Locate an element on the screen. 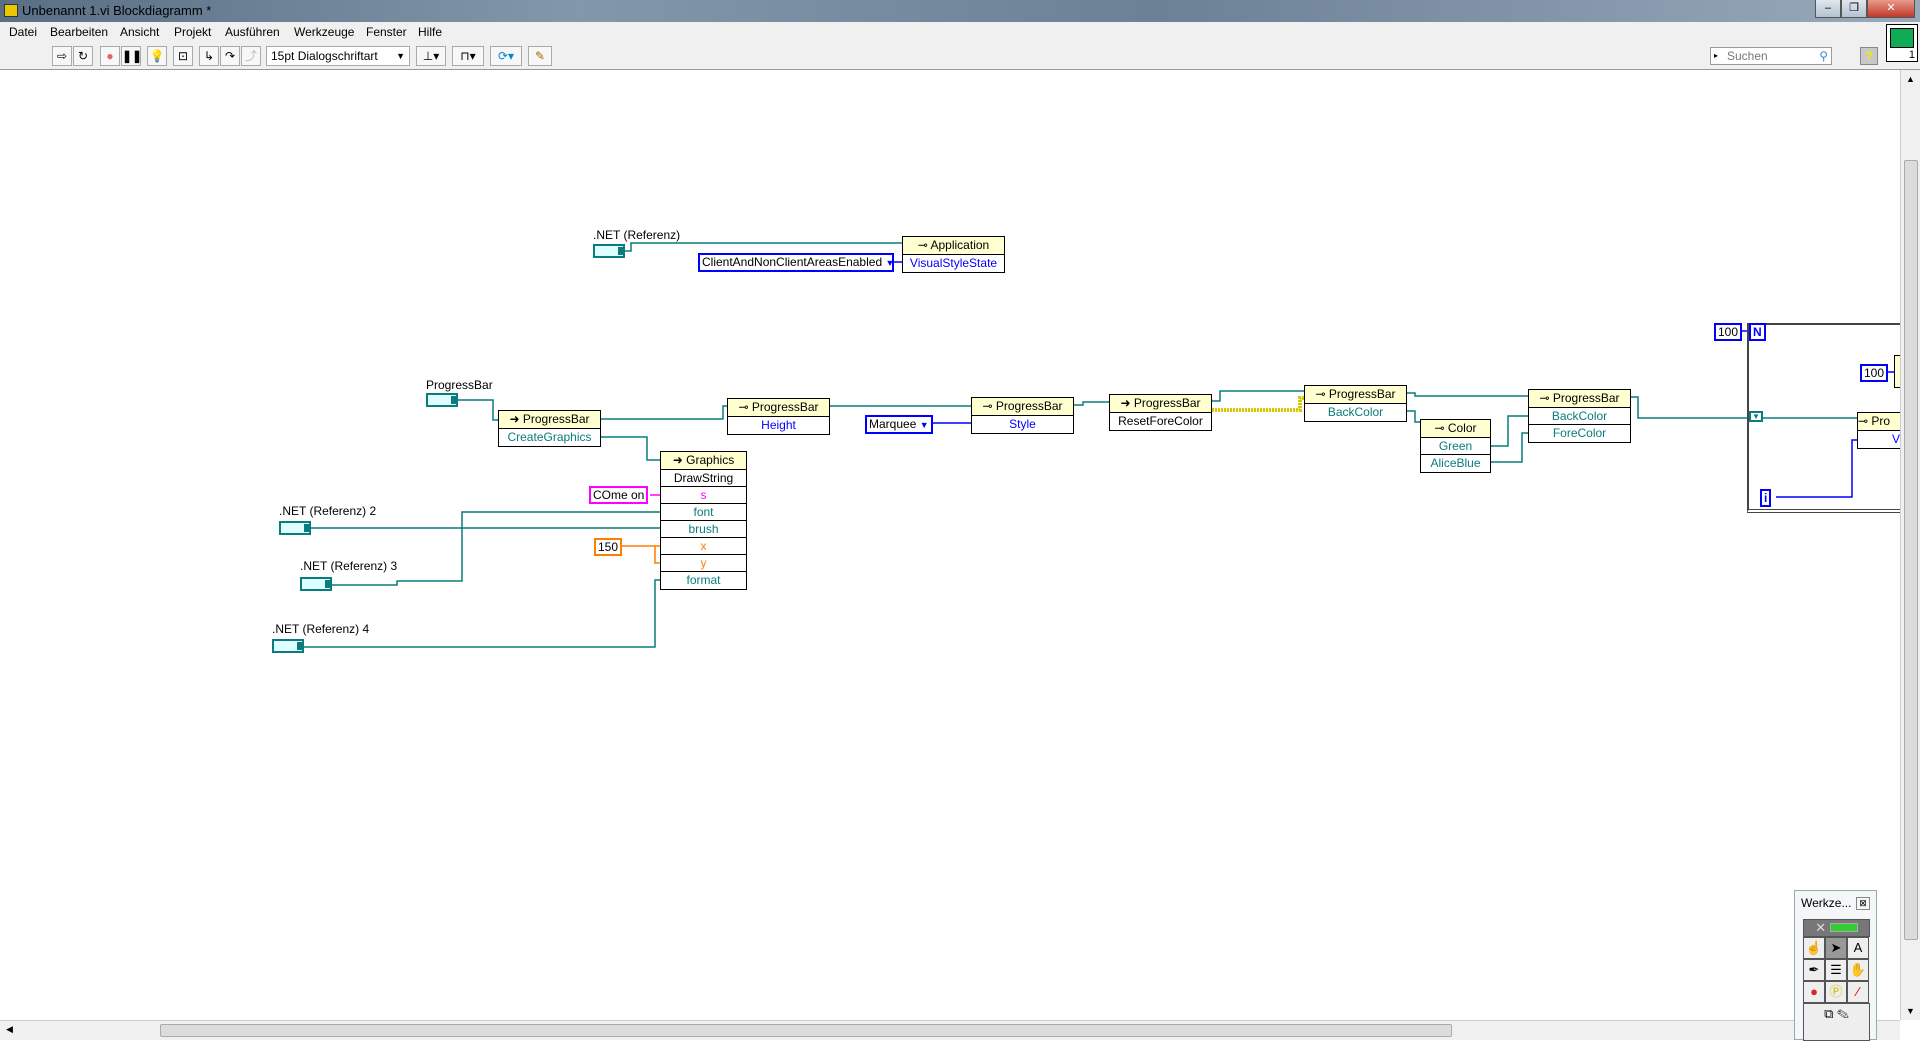  param-x: x is located at coordinates (703, 546).